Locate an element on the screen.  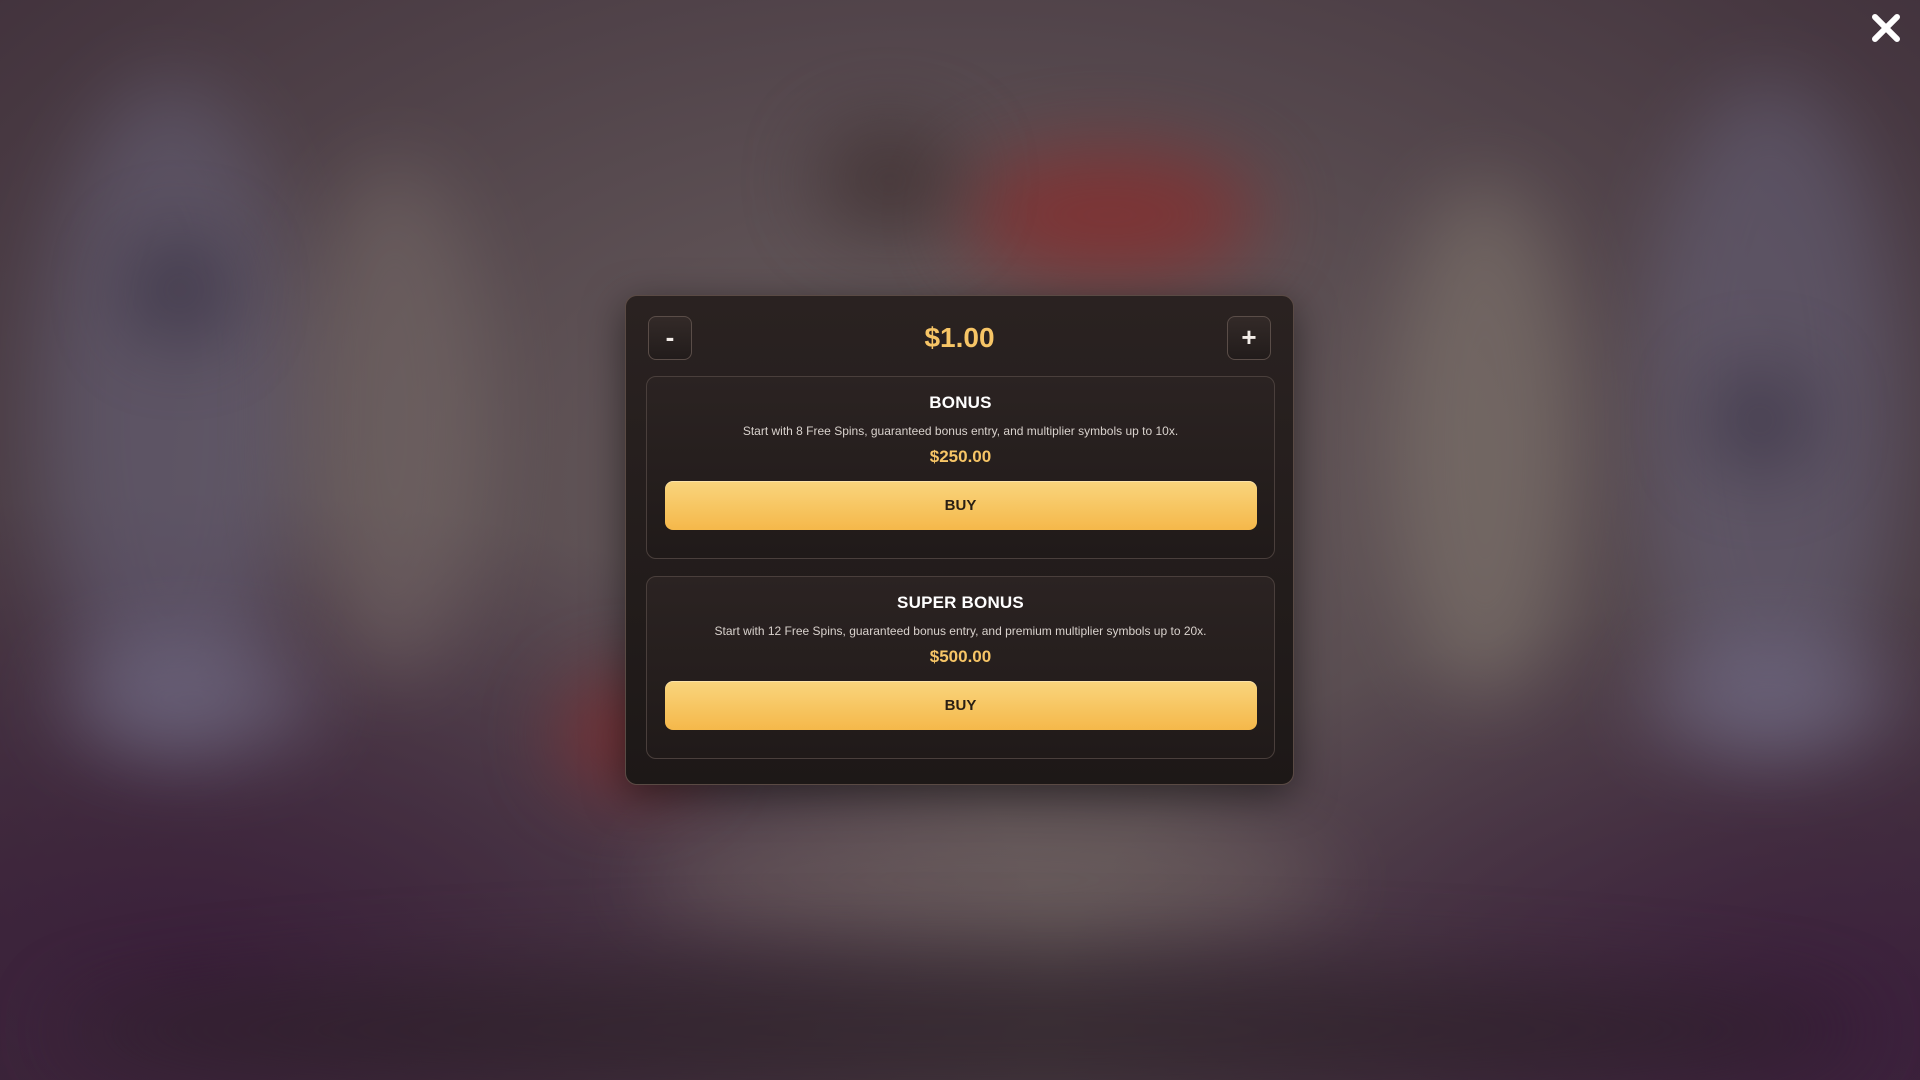
close-button is located at coordinates (1886, 28).